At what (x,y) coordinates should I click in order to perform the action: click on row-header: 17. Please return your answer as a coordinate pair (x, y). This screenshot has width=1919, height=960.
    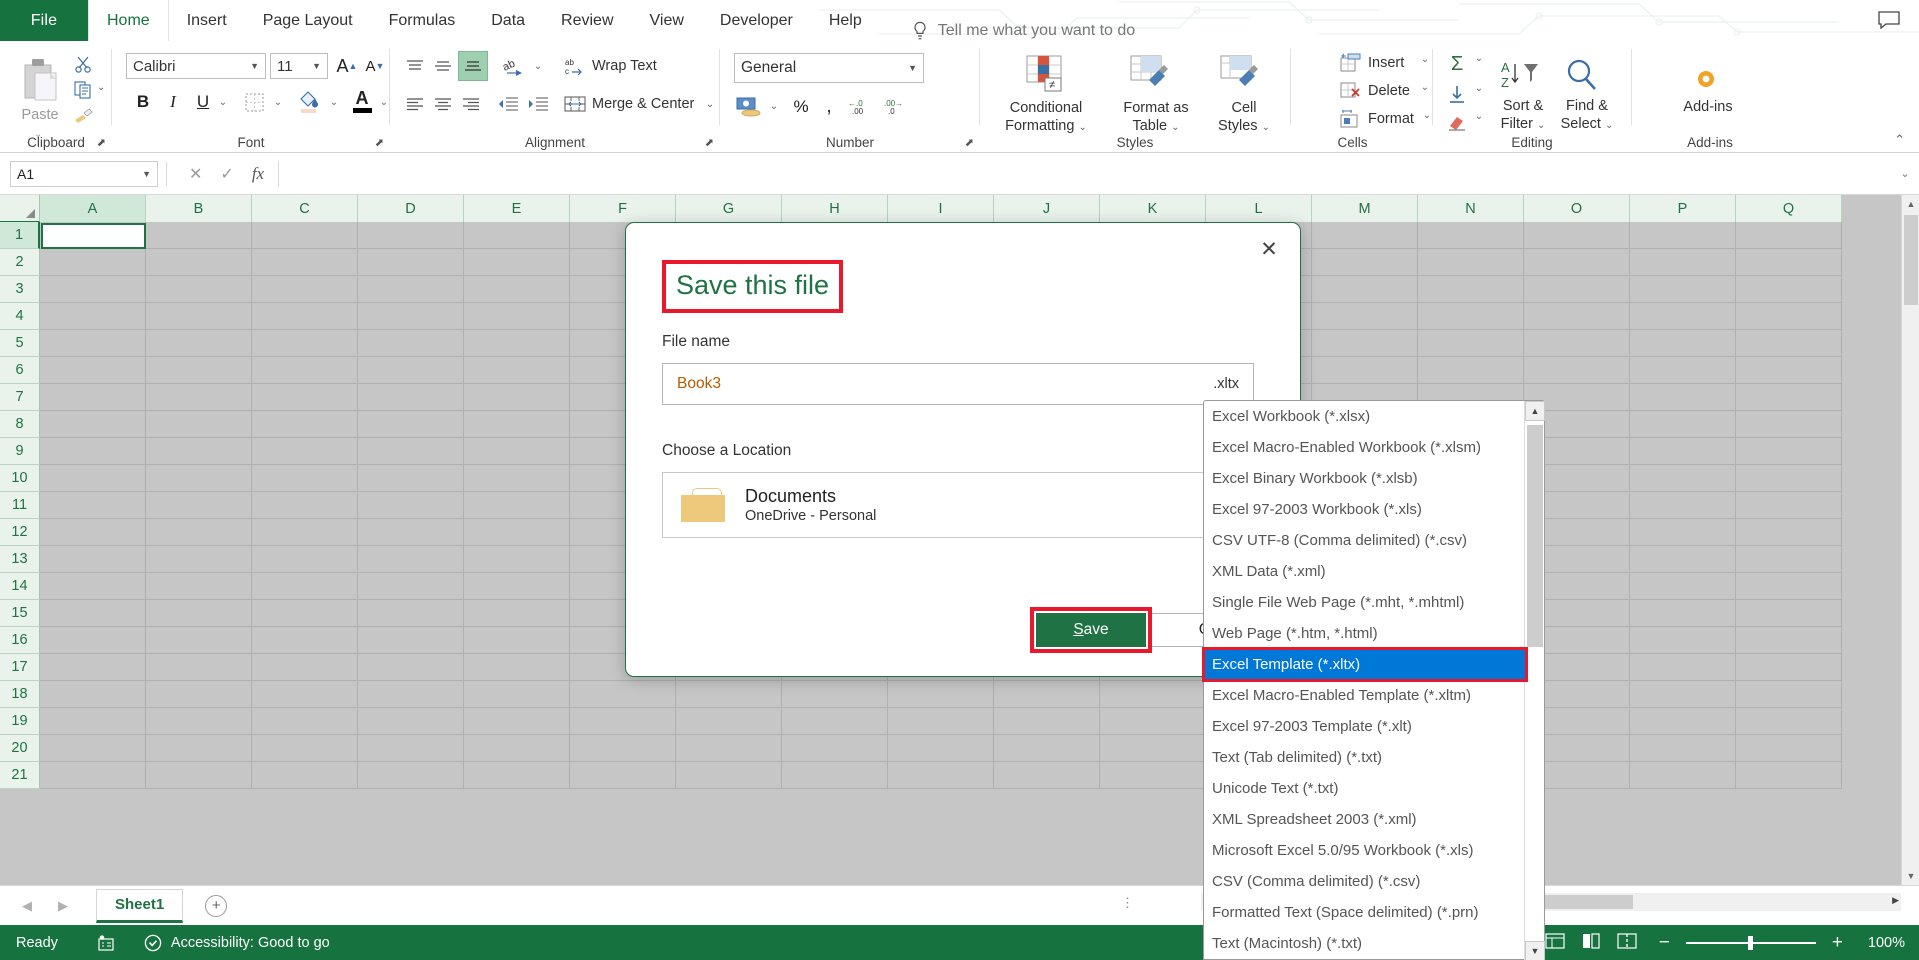
    Looking at the image, I should click on (20, 667).